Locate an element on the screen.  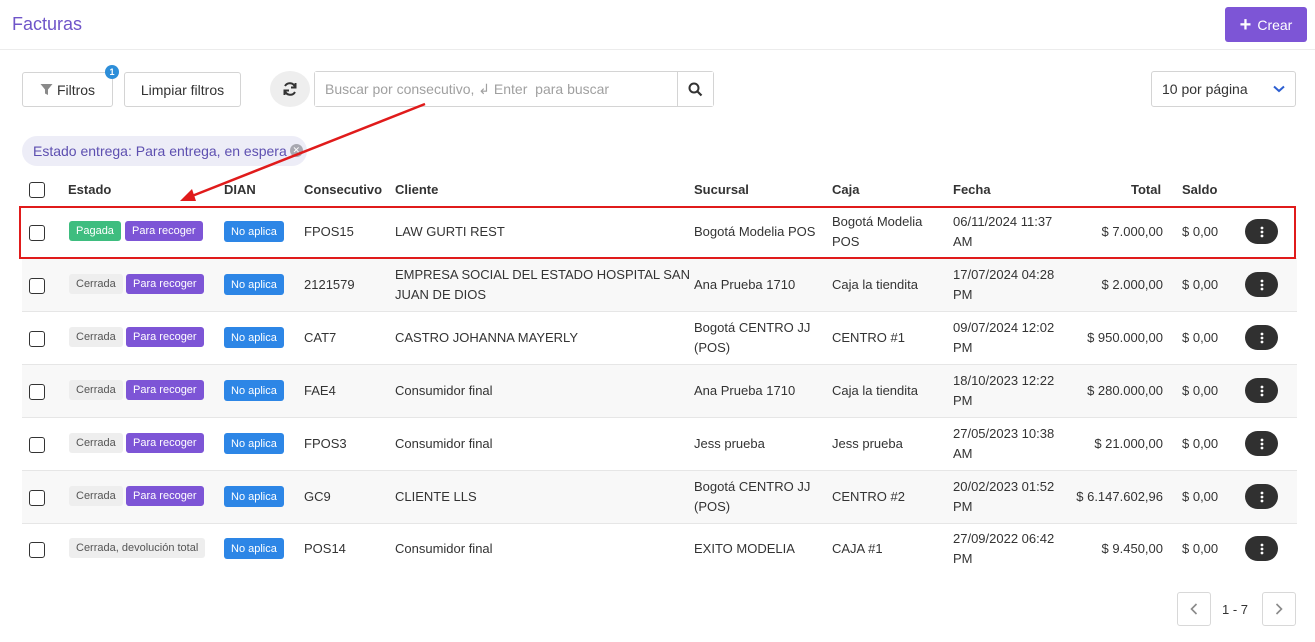
annotation-arrow is located at coordinates (303, 151).